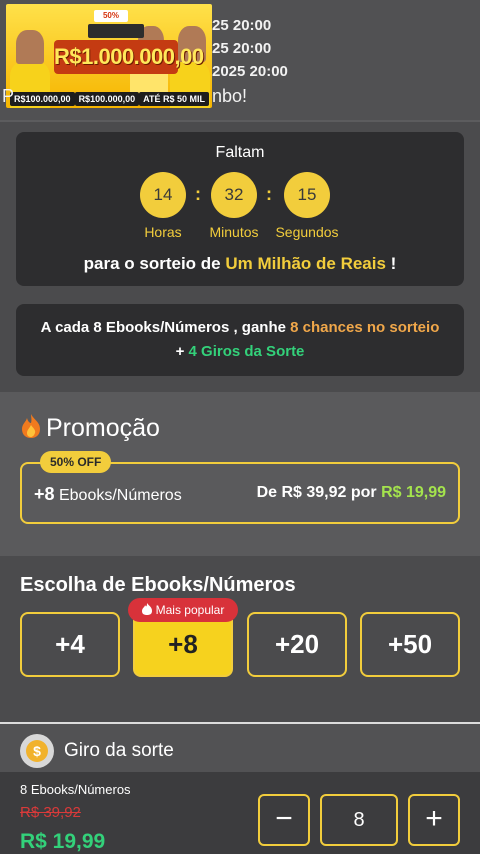 This screenshot has height=854, width=480. Describe the element at coordinates (240, 813) in the screenshot. I see `cart-bar: 8 Ebooks/Números R$ 39,92 R$ 19,99 − +` at that location.